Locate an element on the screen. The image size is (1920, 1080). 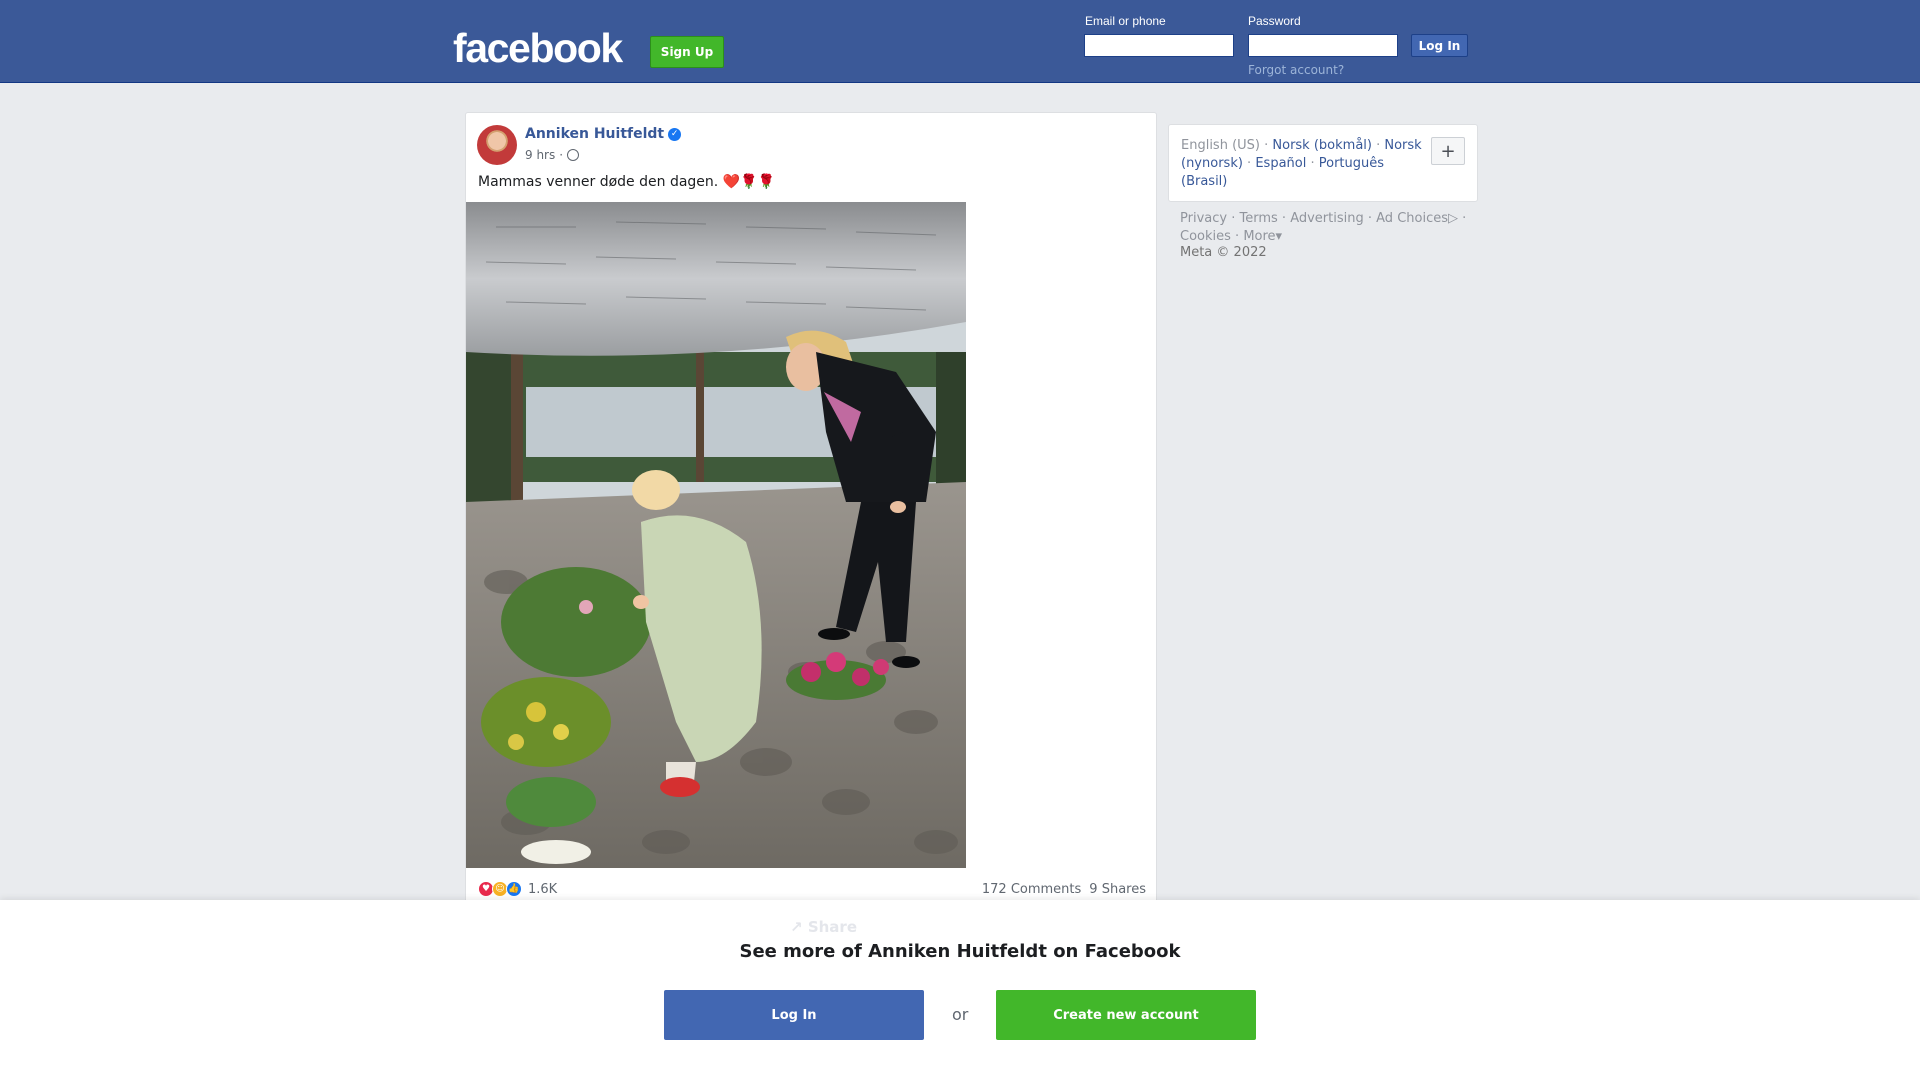
email-label: Email or phone is located at coordinates (1125, 21).